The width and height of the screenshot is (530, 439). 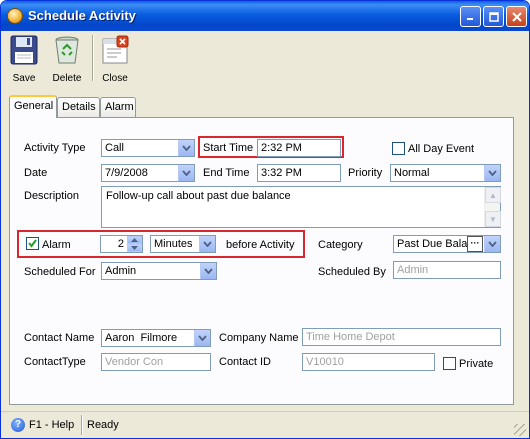 What do you see at coordinates (447, 244) in the screenshot?
I see `category-select: Past Due Balar ···` at bounding box center [447, 244].